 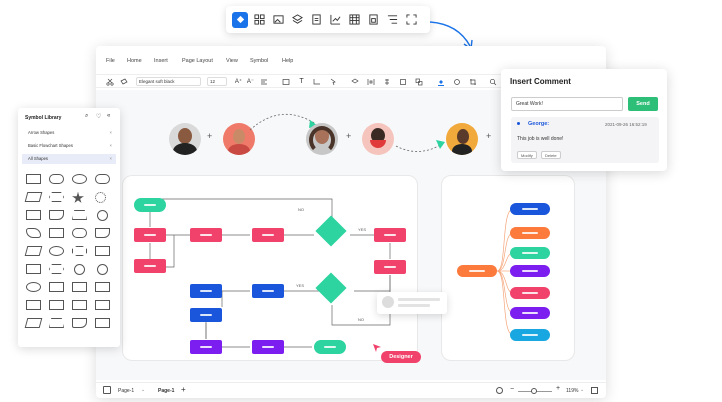 What do you see at coordinates (301, 81) in the screenshot?
I see `text-tool-icon: T` at bounding box center [301, 81].